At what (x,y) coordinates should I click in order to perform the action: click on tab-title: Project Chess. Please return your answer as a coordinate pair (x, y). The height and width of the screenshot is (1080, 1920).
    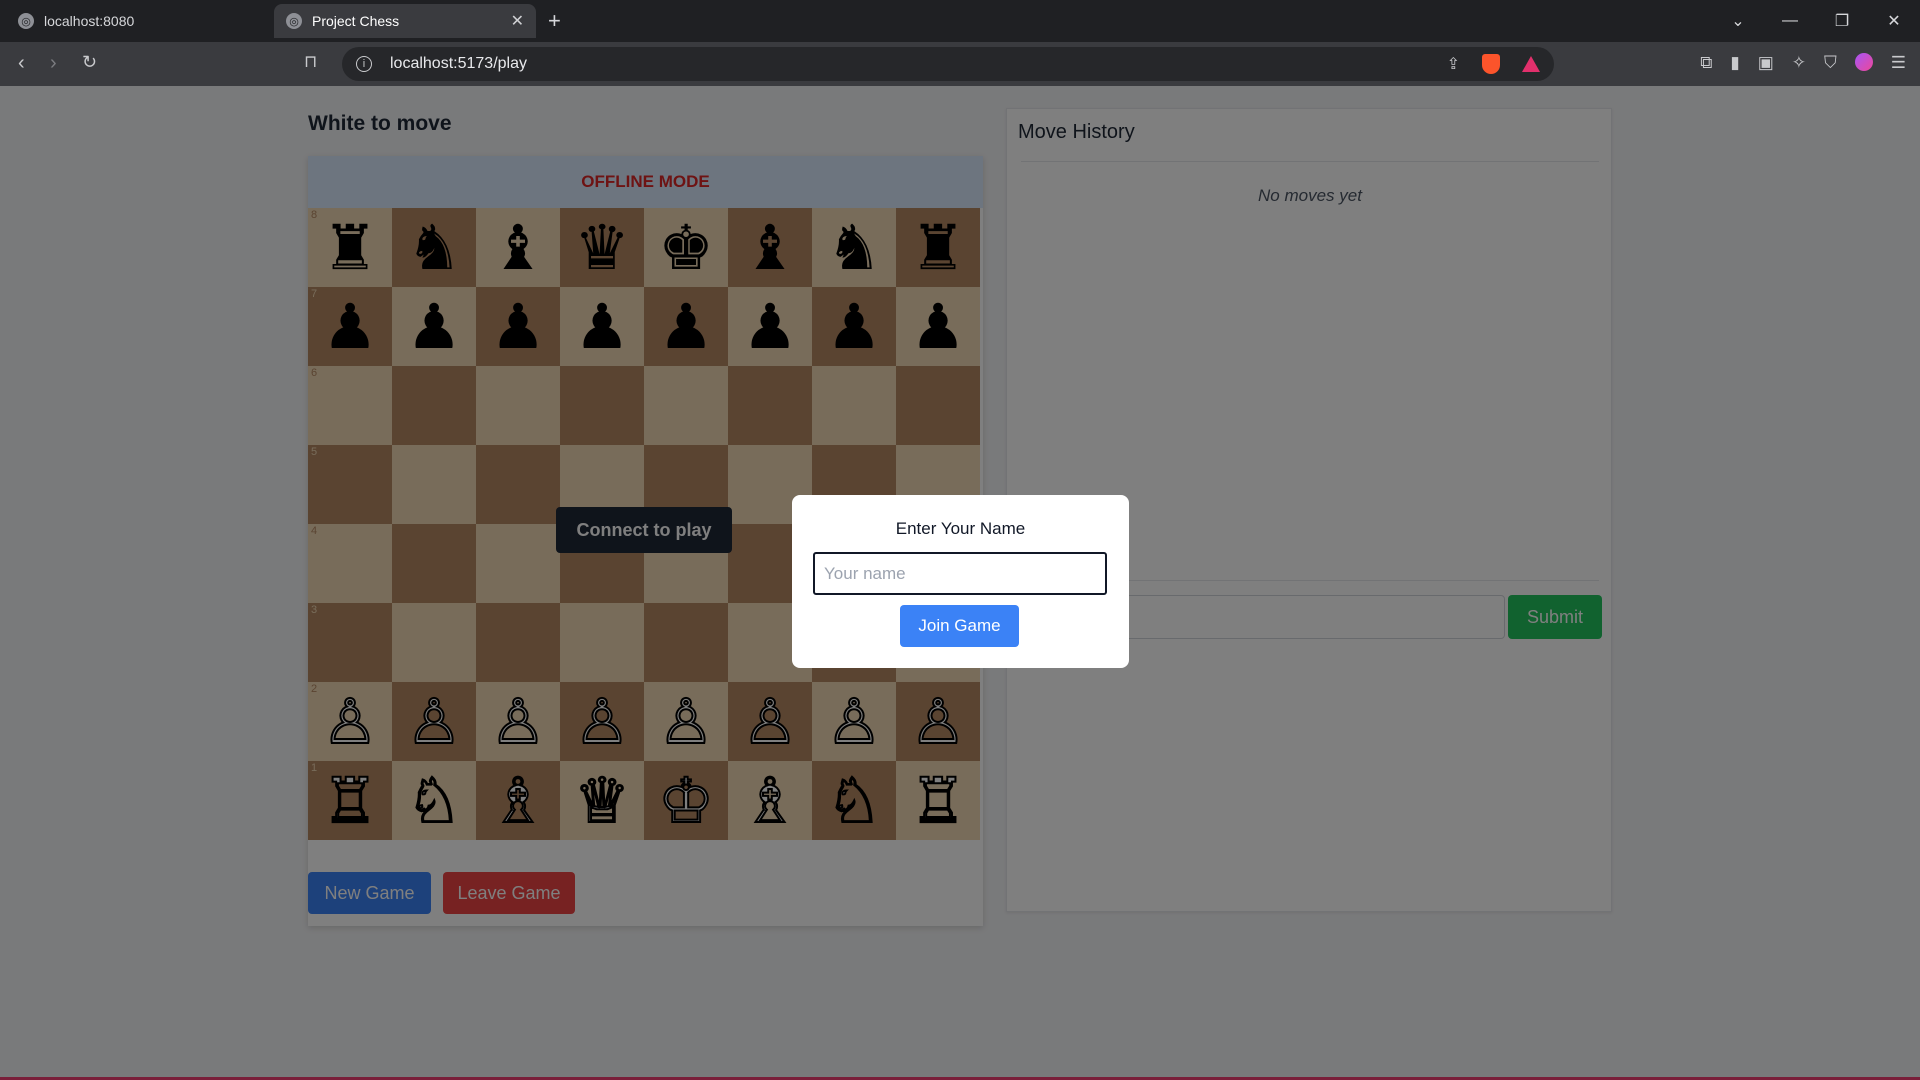
    Looking at the image, I should click on (356, 21).